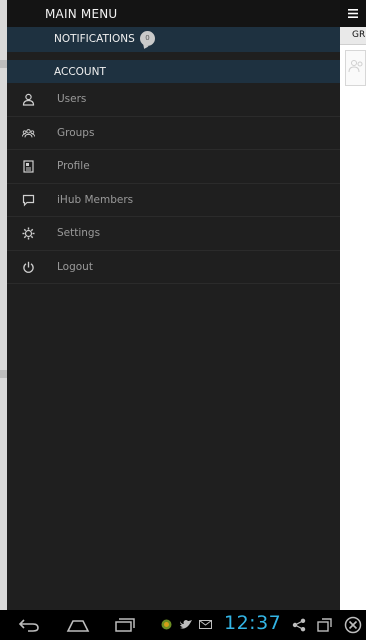 The width and height of the screenshot is (366, 640). I want to click on close-icon, so click(353, 625).